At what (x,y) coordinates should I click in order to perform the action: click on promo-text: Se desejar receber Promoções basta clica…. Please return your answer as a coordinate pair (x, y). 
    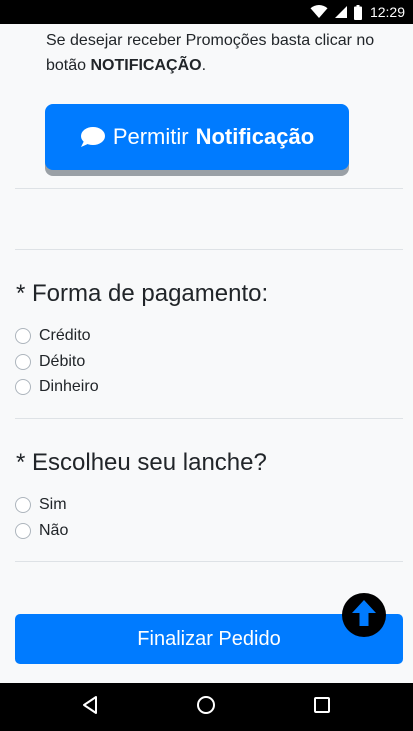
    Looking at the image, I should click on (216, 53).